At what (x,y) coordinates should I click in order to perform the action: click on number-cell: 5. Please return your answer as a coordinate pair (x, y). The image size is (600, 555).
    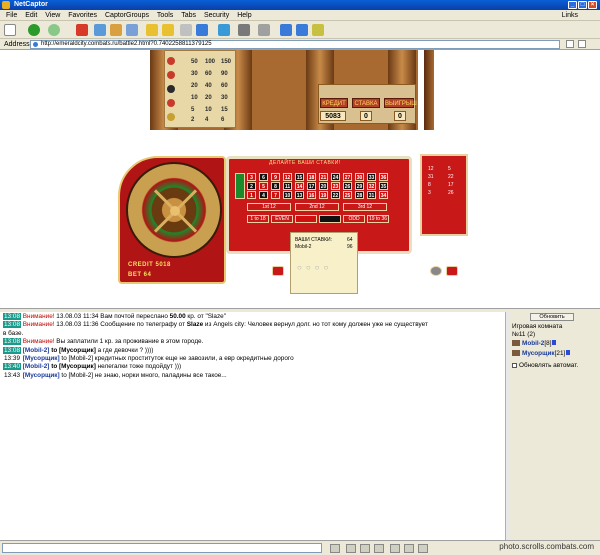
    Looking at the image, I should click on (263, 186).